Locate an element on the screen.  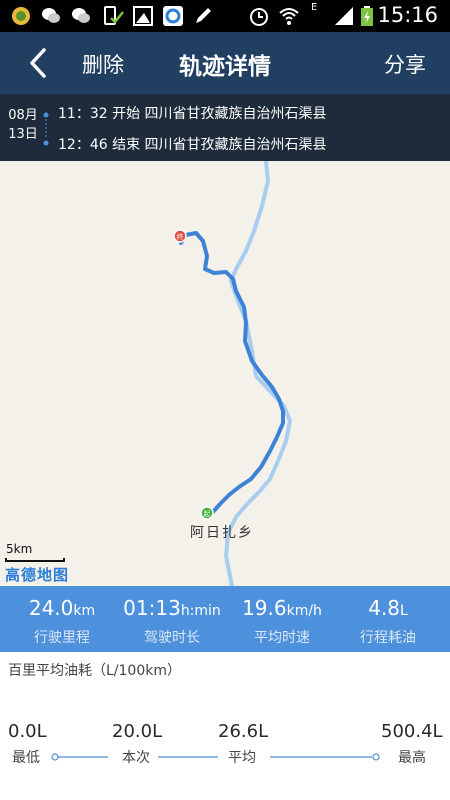
stat-avg-speed-label: 平均时速 is located at coordinates (282, 638).